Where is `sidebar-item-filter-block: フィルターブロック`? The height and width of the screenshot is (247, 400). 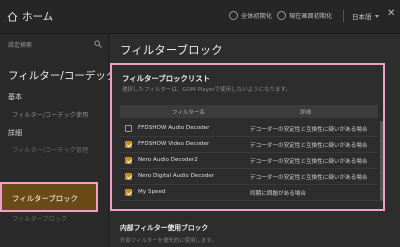
sidebar-item-filter-block: フィルターブロック is located at coordinates (49, 197).